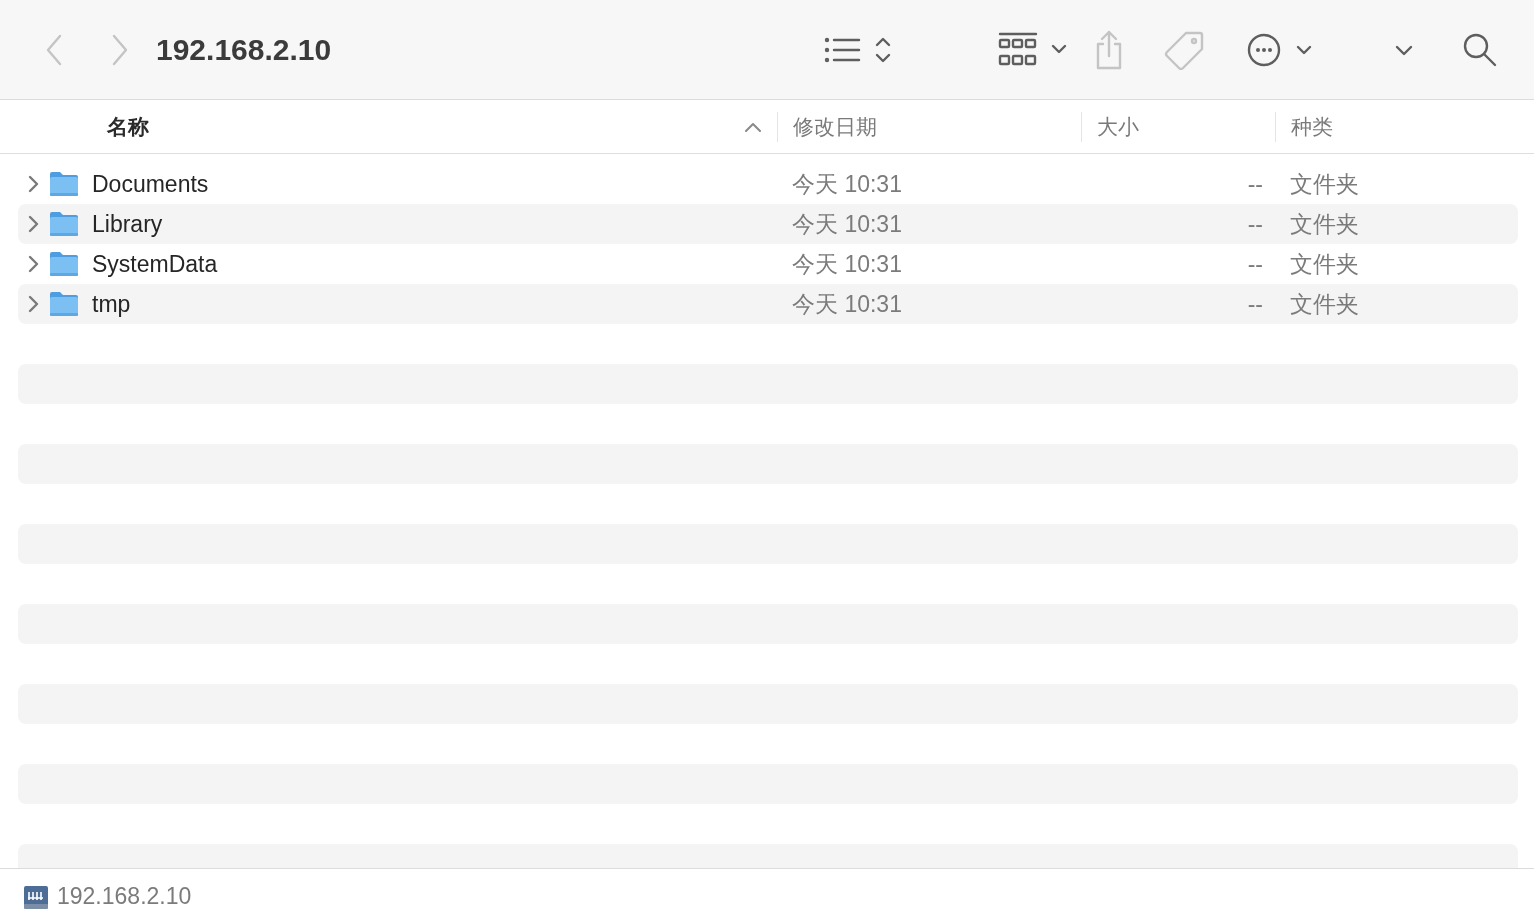  What do you see at coordinates (1312, 126) in the screenshot?
I see `column-header: 种类` at bounding box center [1312, 126].